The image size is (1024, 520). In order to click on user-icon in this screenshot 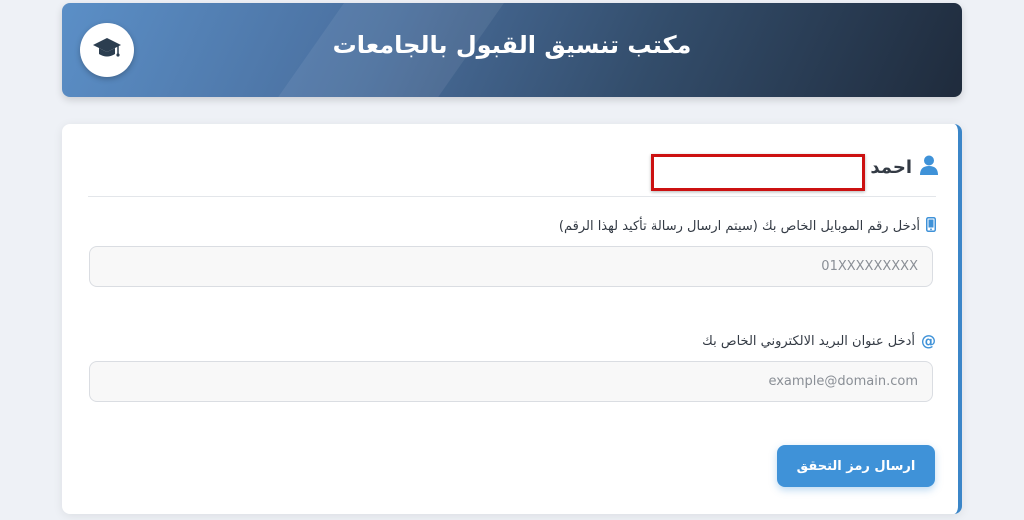, I will do `click(929, 167)`.